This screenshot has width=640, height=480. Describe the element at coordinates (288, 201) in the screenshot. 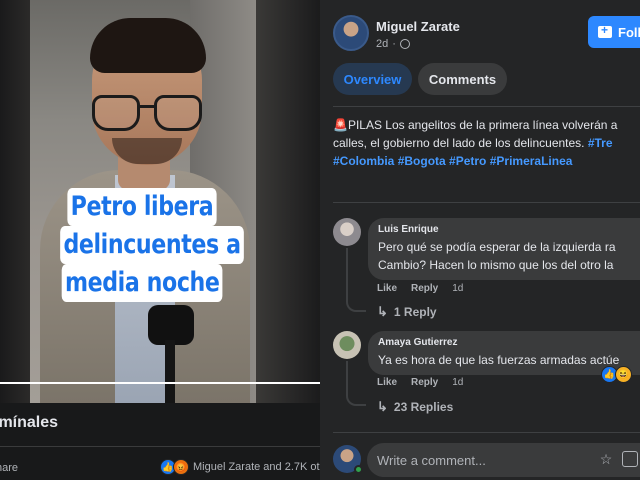

I see `video-background-right` at that location.